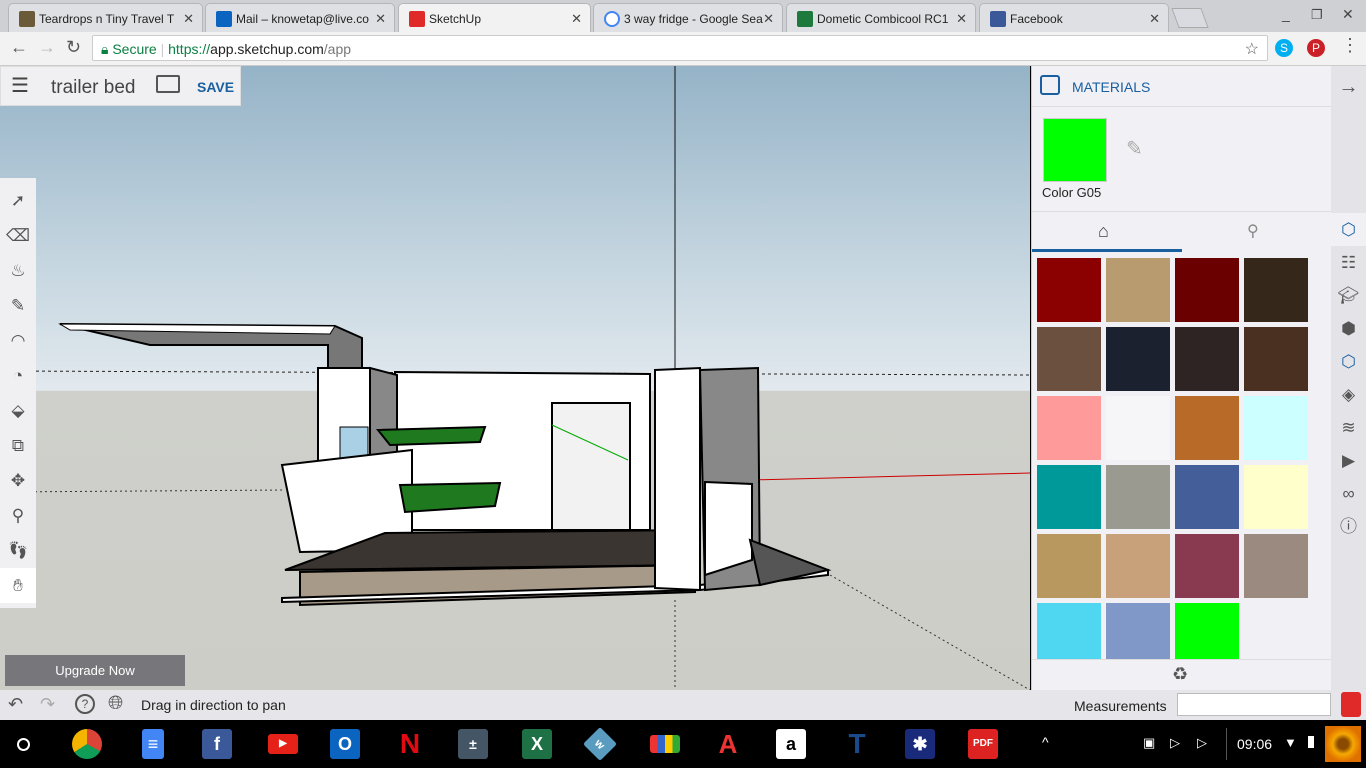  I want to click on styles-icon: ◈, so click(1348, 394).